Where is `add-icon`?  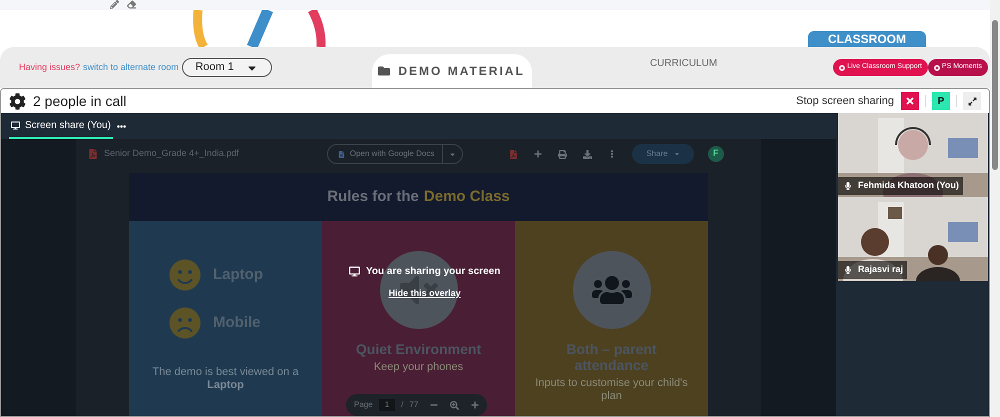 add-icon is located at coordinates (538, 154).